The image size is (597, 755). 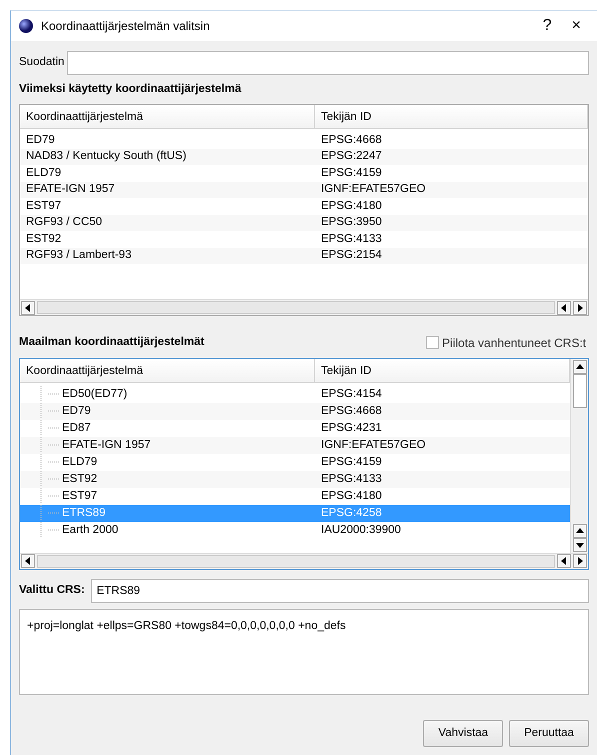 What do you see at coordinates (514, 343) in the screenshot?
I see `checkbox-label: Piilota vanhentuneet CRS:t` at bounding box center [514, 343].